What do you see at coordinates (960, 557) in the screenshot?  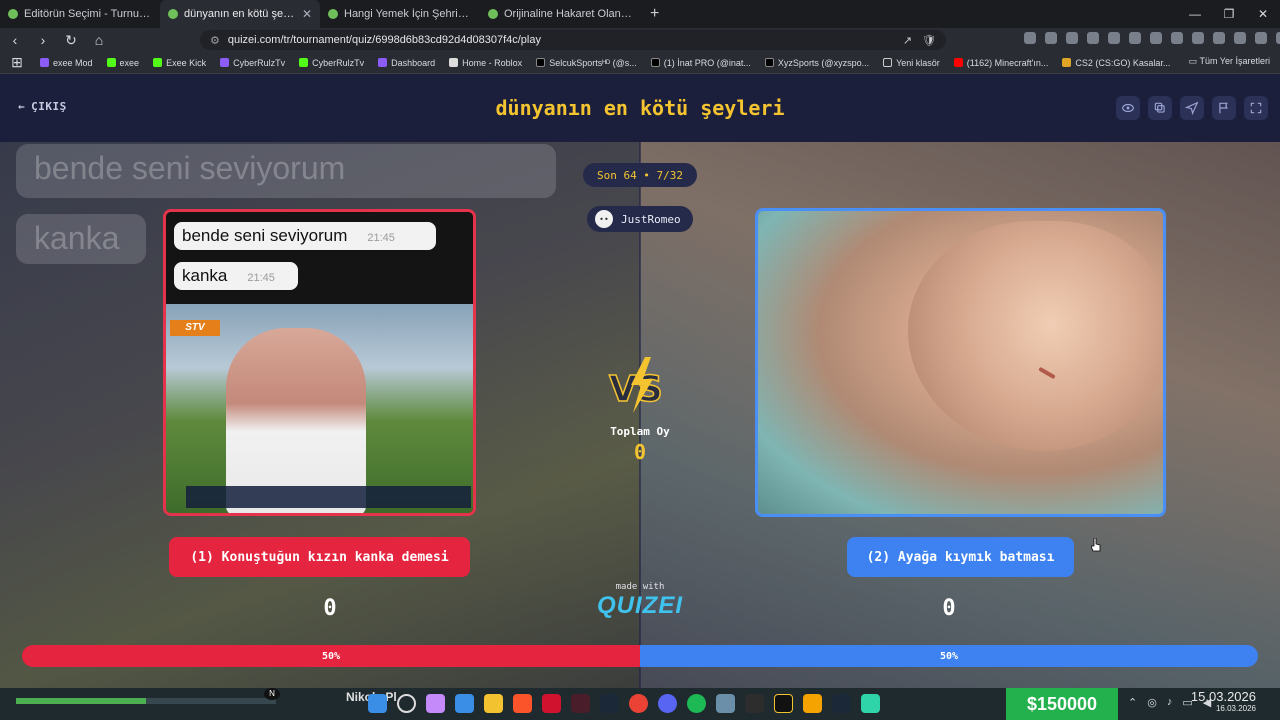 I see `option-2-button: (2) Ayağa kıymık batması` at bounding box center [960, 557].